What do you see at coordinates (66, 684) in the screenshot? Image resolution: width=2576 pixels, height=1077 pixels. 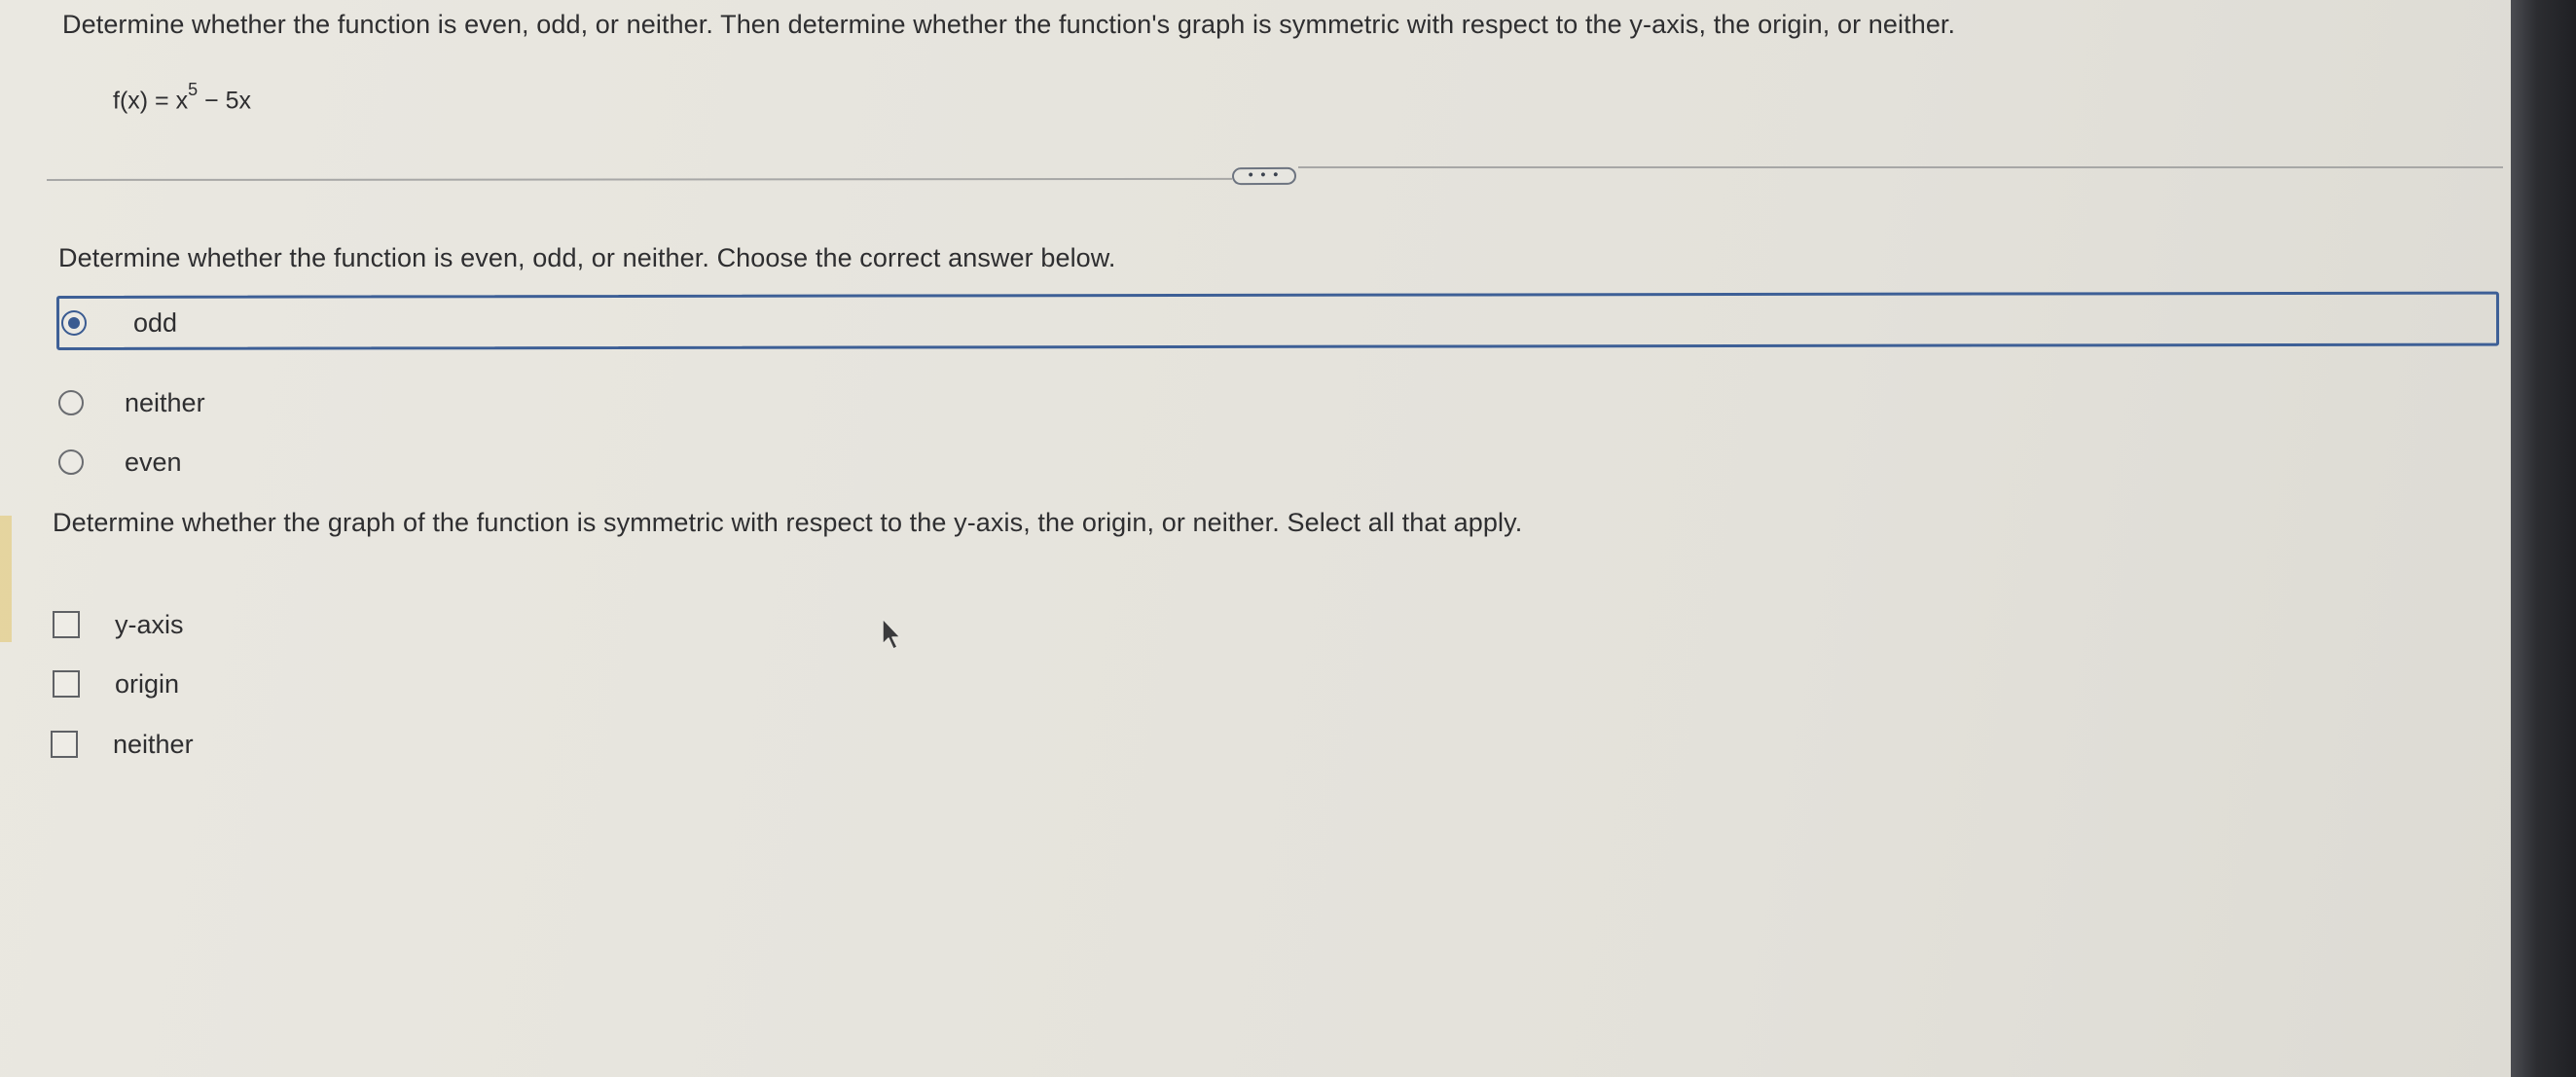 I see `checkbox-origin` at bounding box center [66, 684].